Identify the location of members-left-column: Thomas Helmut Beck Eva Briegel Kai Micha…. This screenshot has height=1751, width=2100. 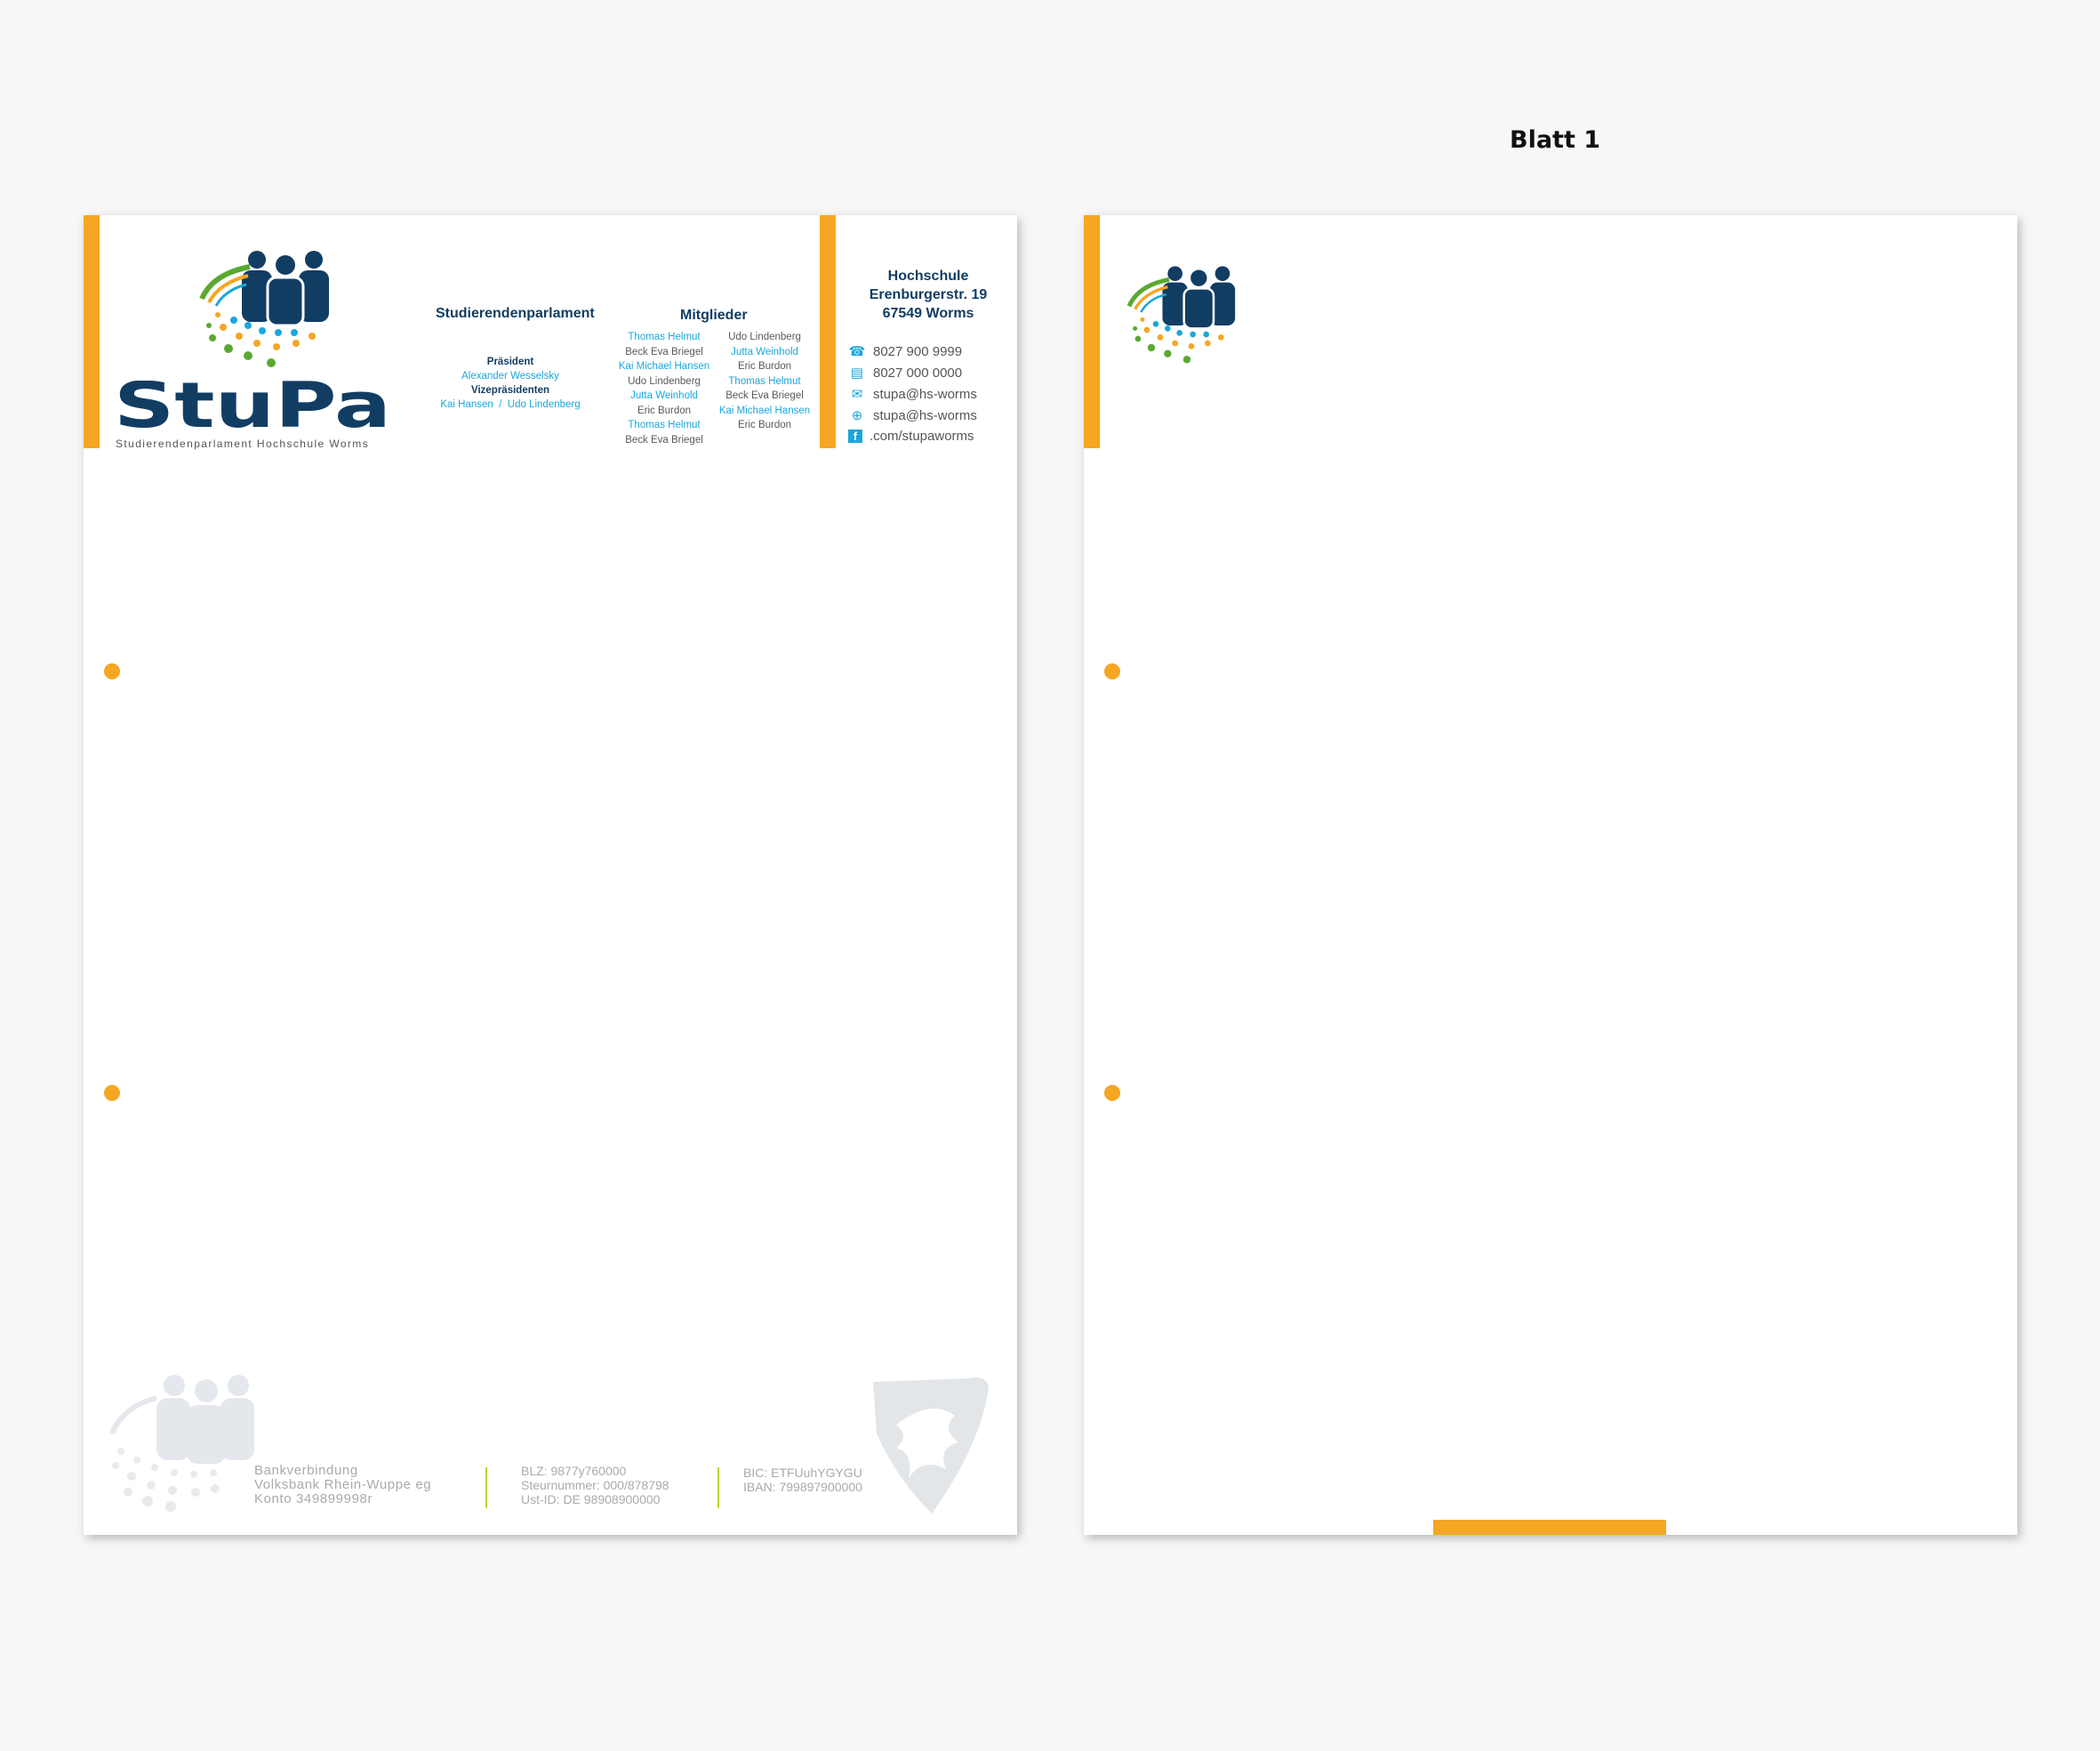
(664, 388).